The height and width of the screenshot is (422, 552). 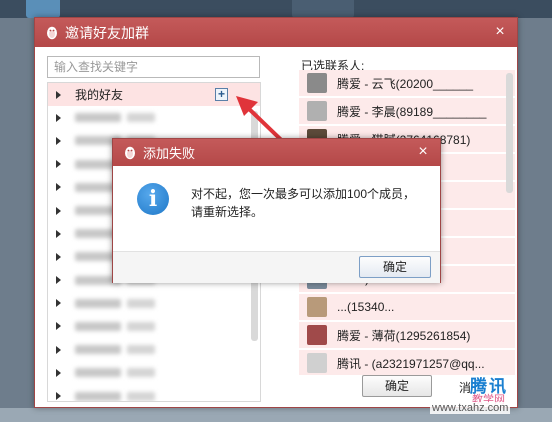 I want to click on contact-row: 腾爱 - 薄荷(1295261854), so click(x=407, y=335).